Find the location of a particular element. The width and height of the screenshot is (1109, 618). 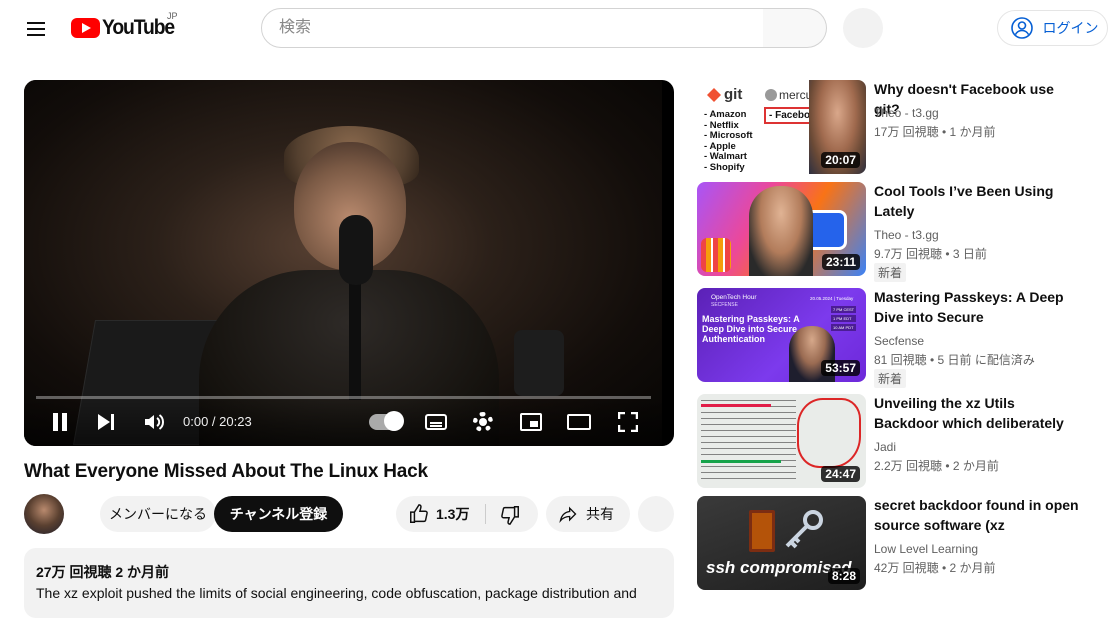

event-date: 20.05.2024 | Tuesday is located at coordinates (832, 298).